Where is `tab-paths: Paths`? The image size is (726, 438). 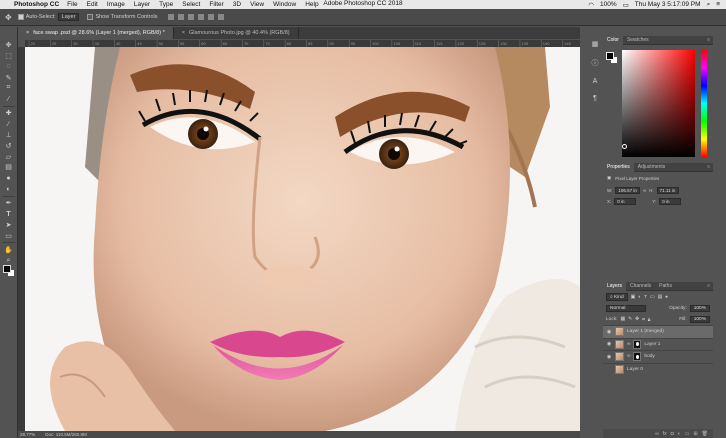 tab-paths: Paths is located at coordinates (665, 286).